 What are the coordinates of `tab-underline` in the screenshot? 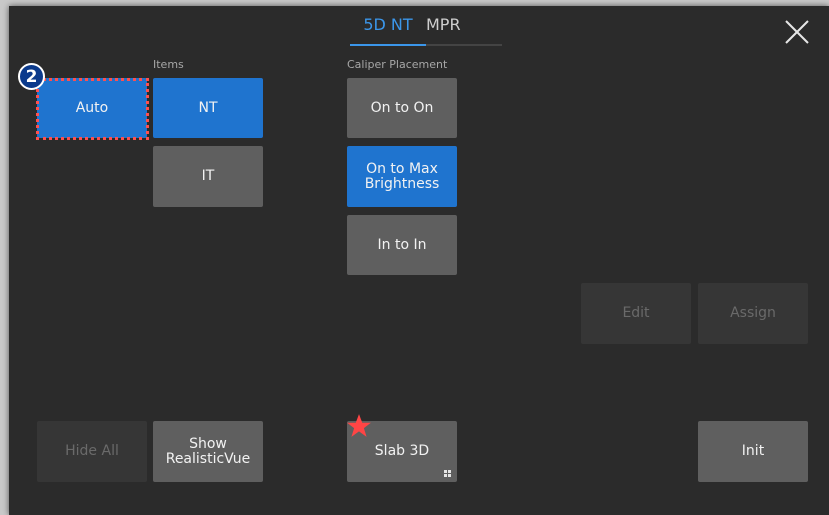 It's located at (426, 45).